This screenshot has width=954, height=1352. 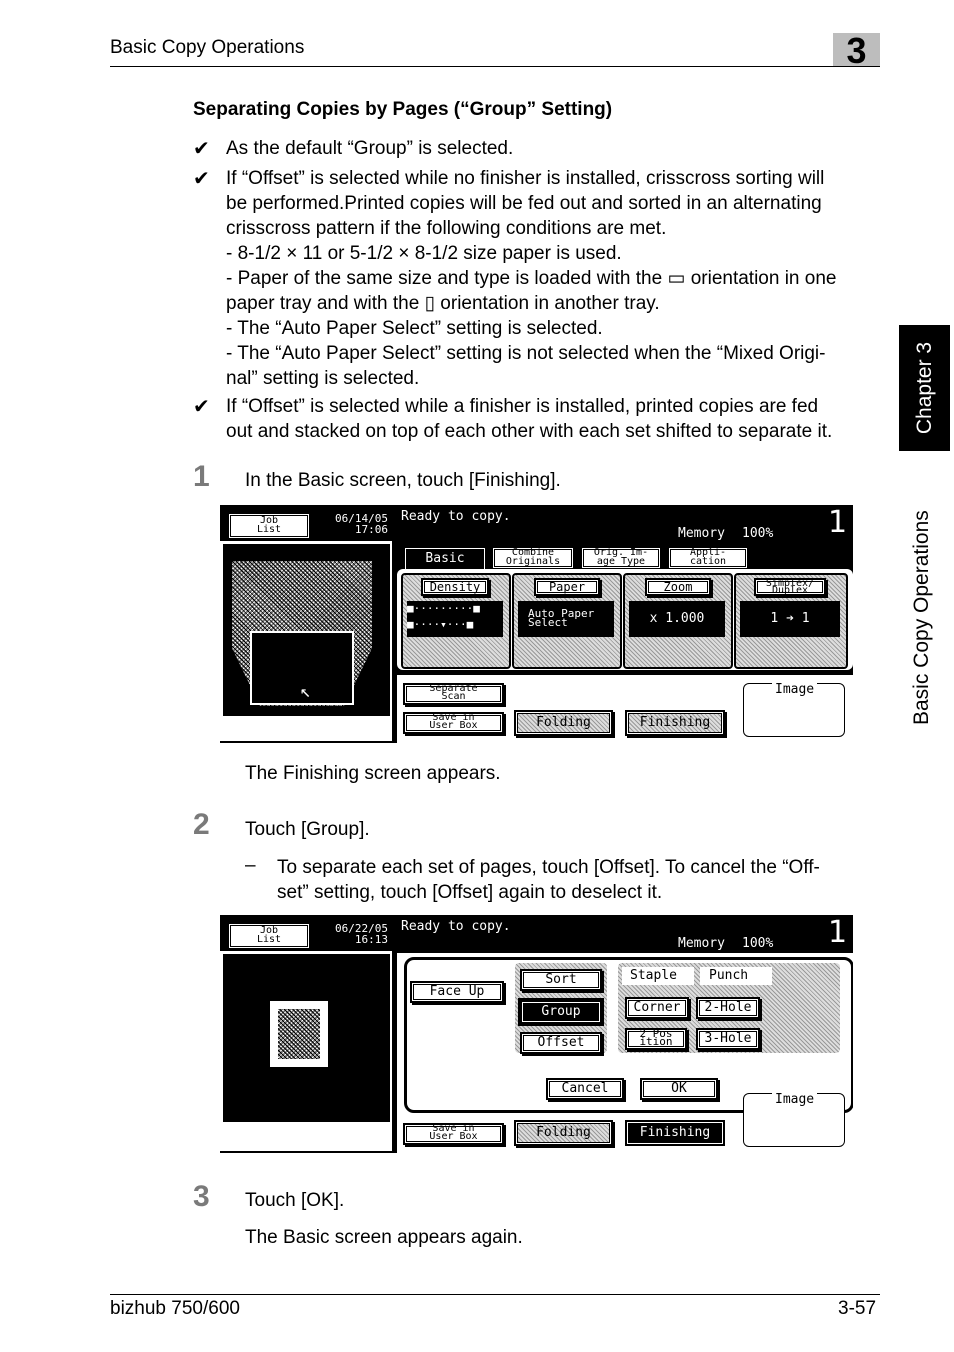 I want to click on face-up-button: Face Up, so click(x=457, y=992).